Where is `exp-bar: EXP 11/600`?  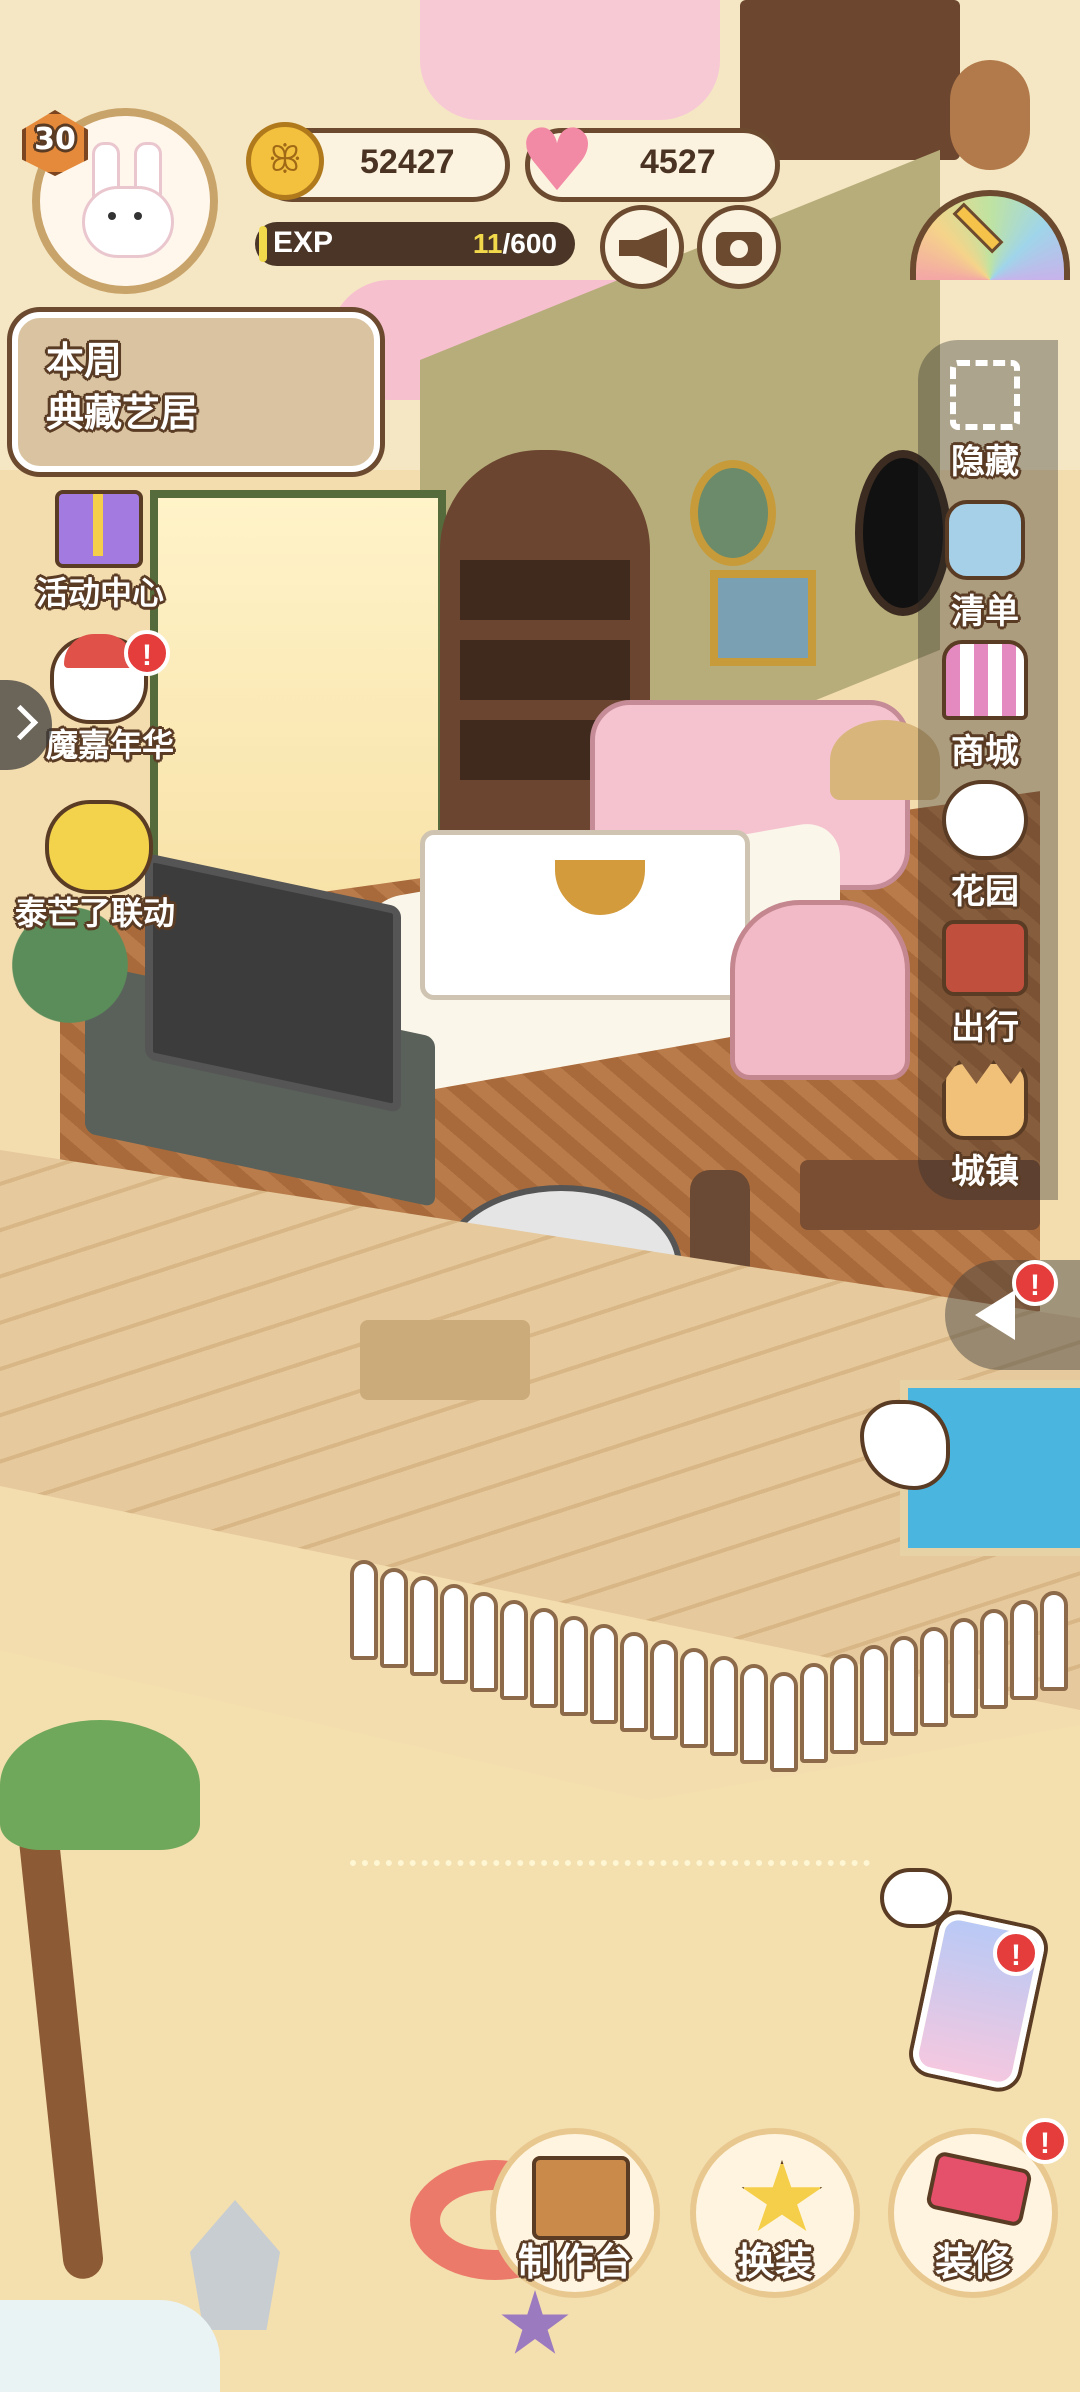
exp-bar: EXP 11/600 is located at coordinates (415, 244).